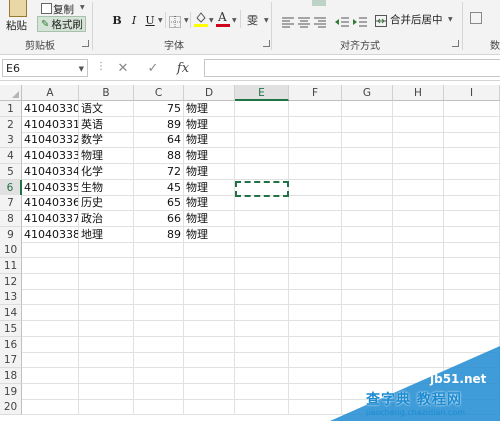 This screenshot has width=500, height=421. Describe the element at coordinates (472, 281) in the screenshot. I see `cell-i12` at that location.